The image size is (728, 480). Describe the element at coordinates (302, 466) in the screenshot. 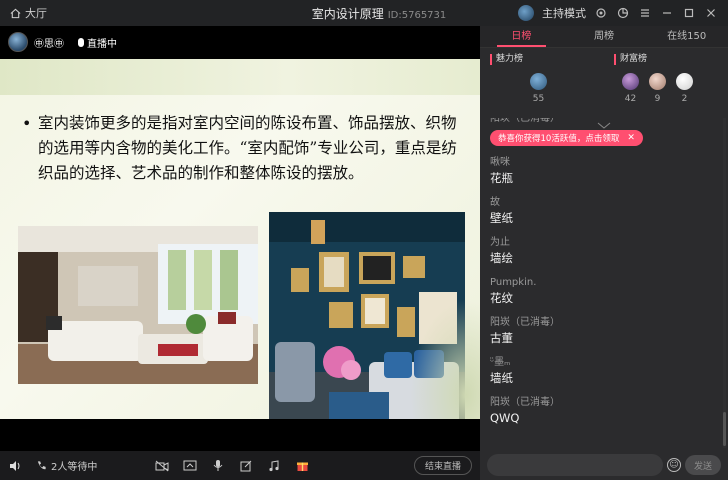

I see `gift-icon` at that location.